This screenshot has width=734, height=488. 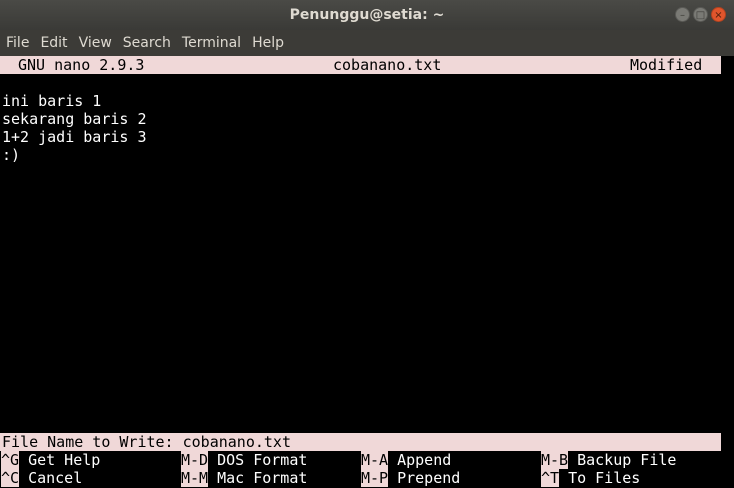 What do you see at coordinates (262, 478) in the screenshot?
I see `shortcut-label: Mac Format` at bounding box center [262, 478].